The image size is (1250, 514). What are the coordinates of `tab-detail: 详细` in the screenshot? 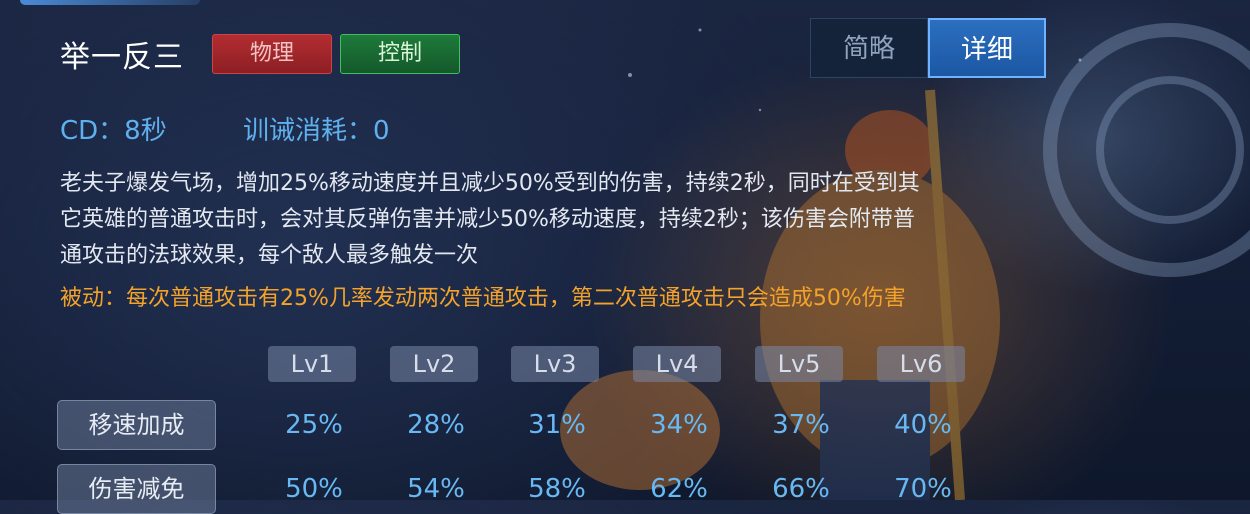 It's located at (987, 48).